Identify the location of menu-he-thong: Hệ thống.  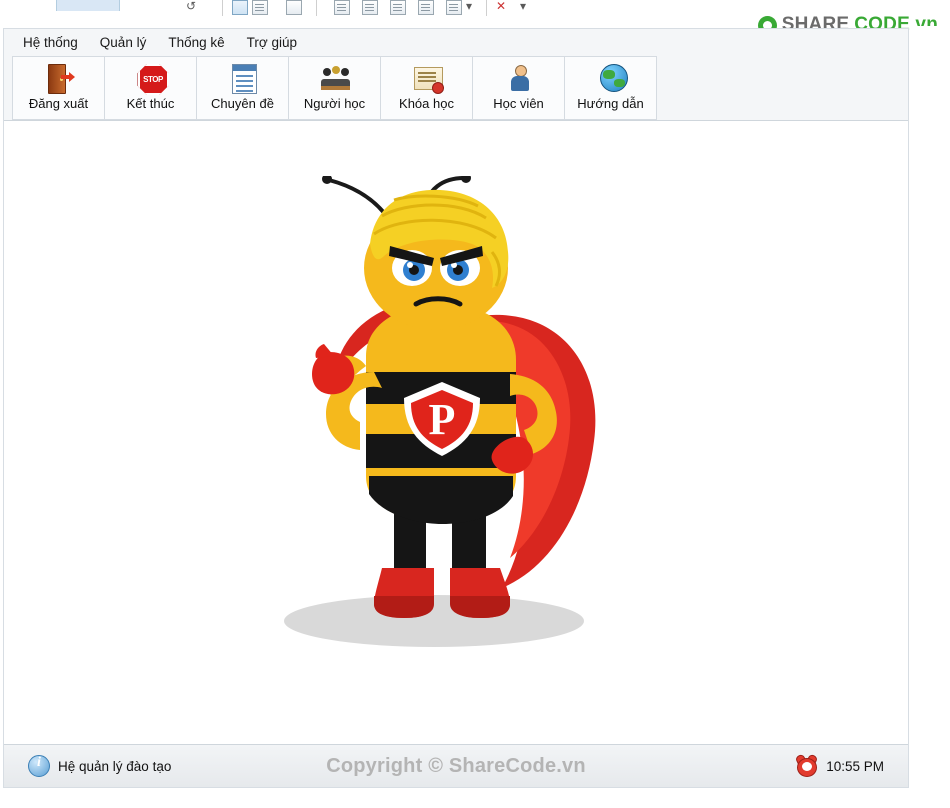
(50, 42).